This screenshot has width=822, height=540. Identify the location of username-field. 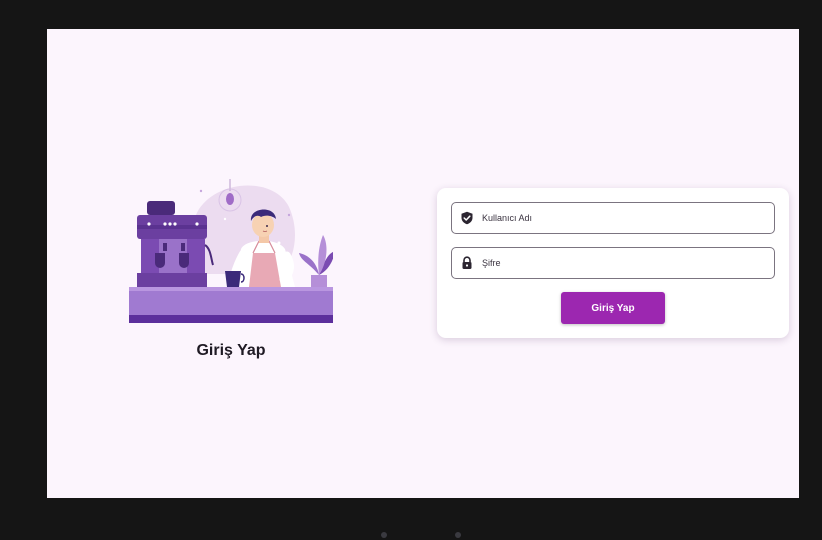
(613, 218).